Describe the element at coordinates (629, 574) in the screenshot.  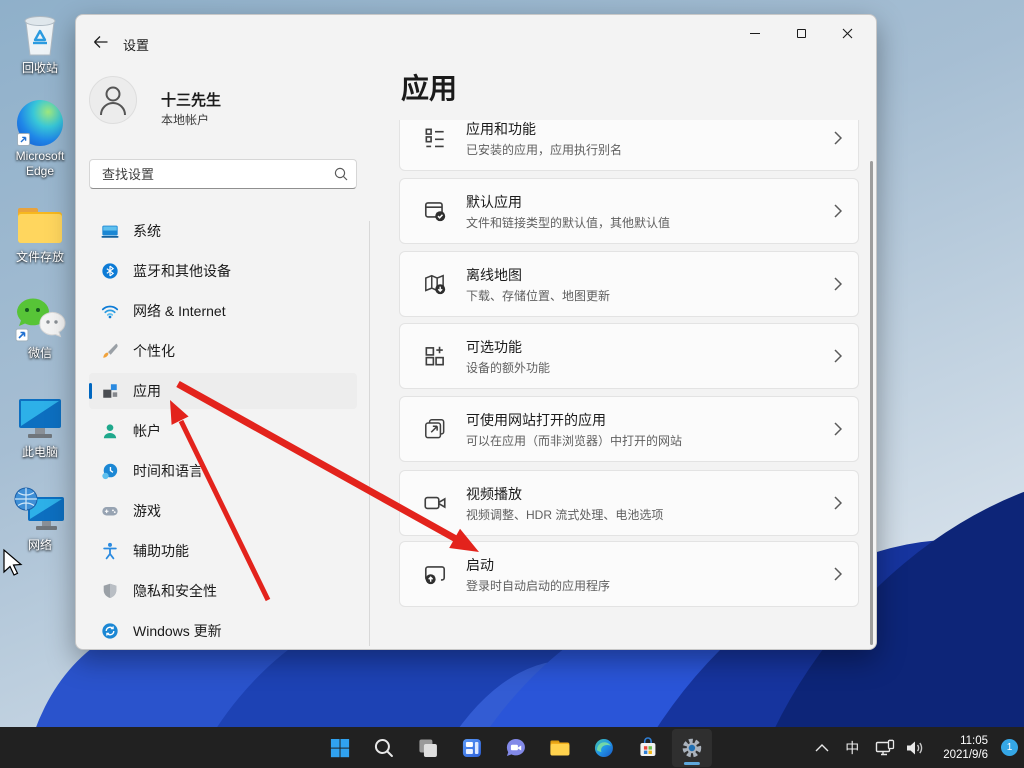
I see `card-startup: 启动 登录时自动启动的应用程序` at that location.